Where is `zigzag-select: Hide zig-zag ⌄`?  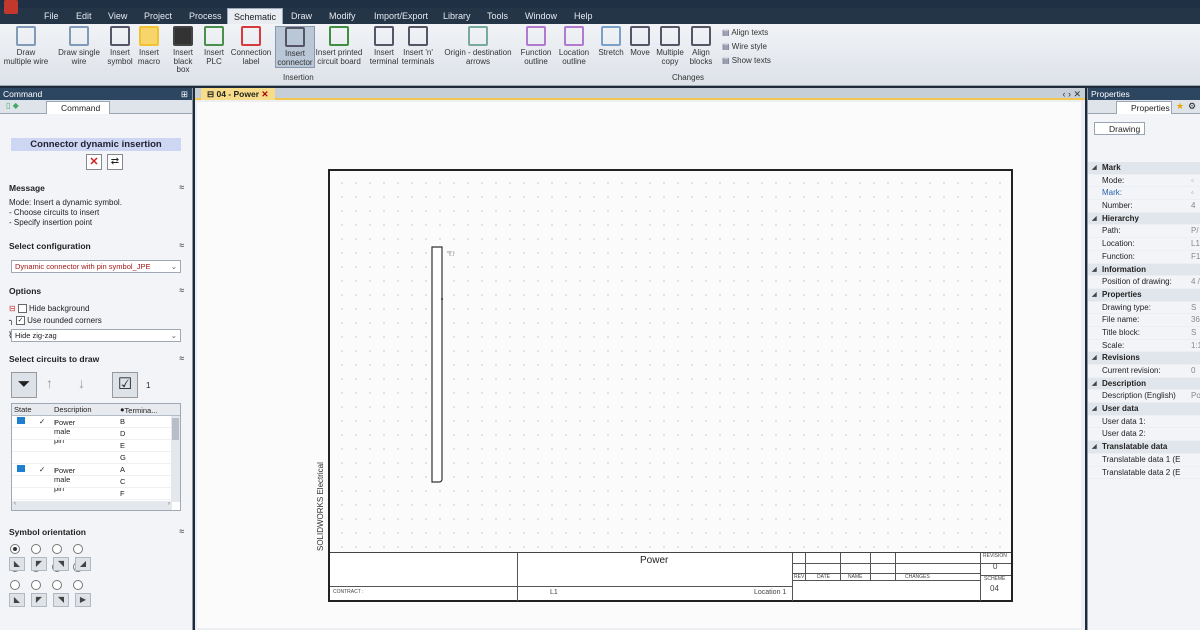
zigzag-select: Hide zig-zag ⌄ is located at coordinates (96, 335).